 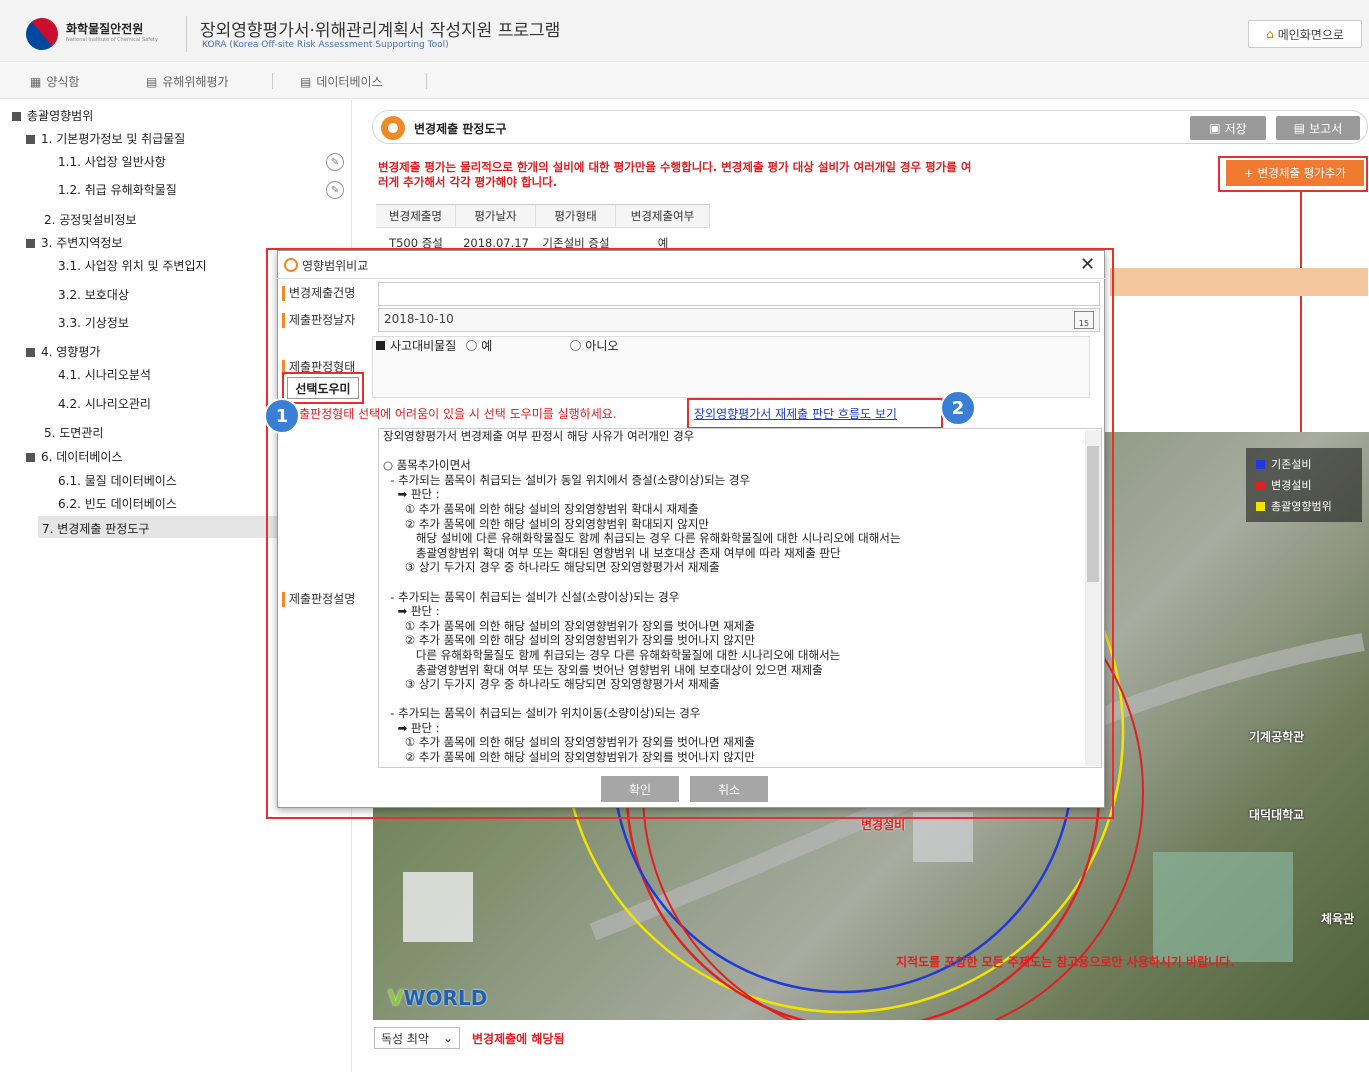 I want to click on tree-item-label: 6. 데이터베이스, so click(x=82, y=457).